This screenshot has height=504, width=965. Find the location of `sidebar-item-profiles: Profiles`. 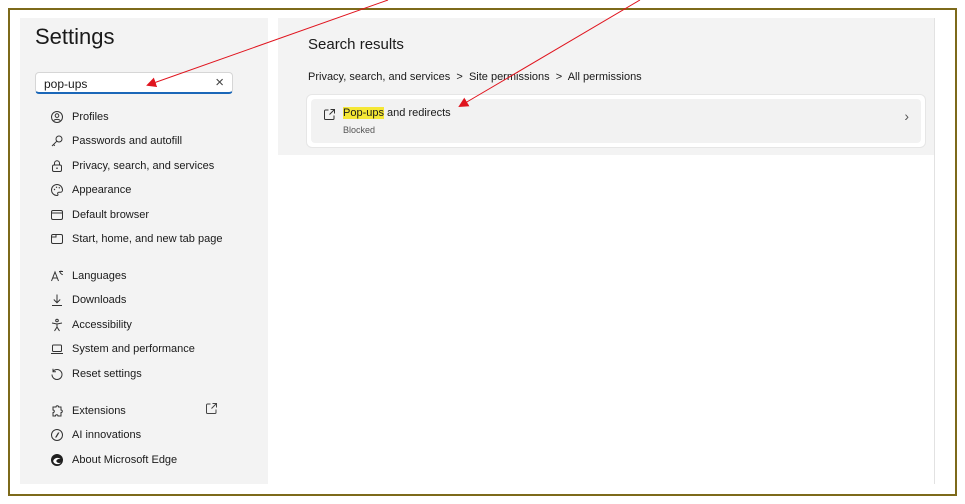

sidebar-item-profiles: Profiles is located at coordinates (79, 117).